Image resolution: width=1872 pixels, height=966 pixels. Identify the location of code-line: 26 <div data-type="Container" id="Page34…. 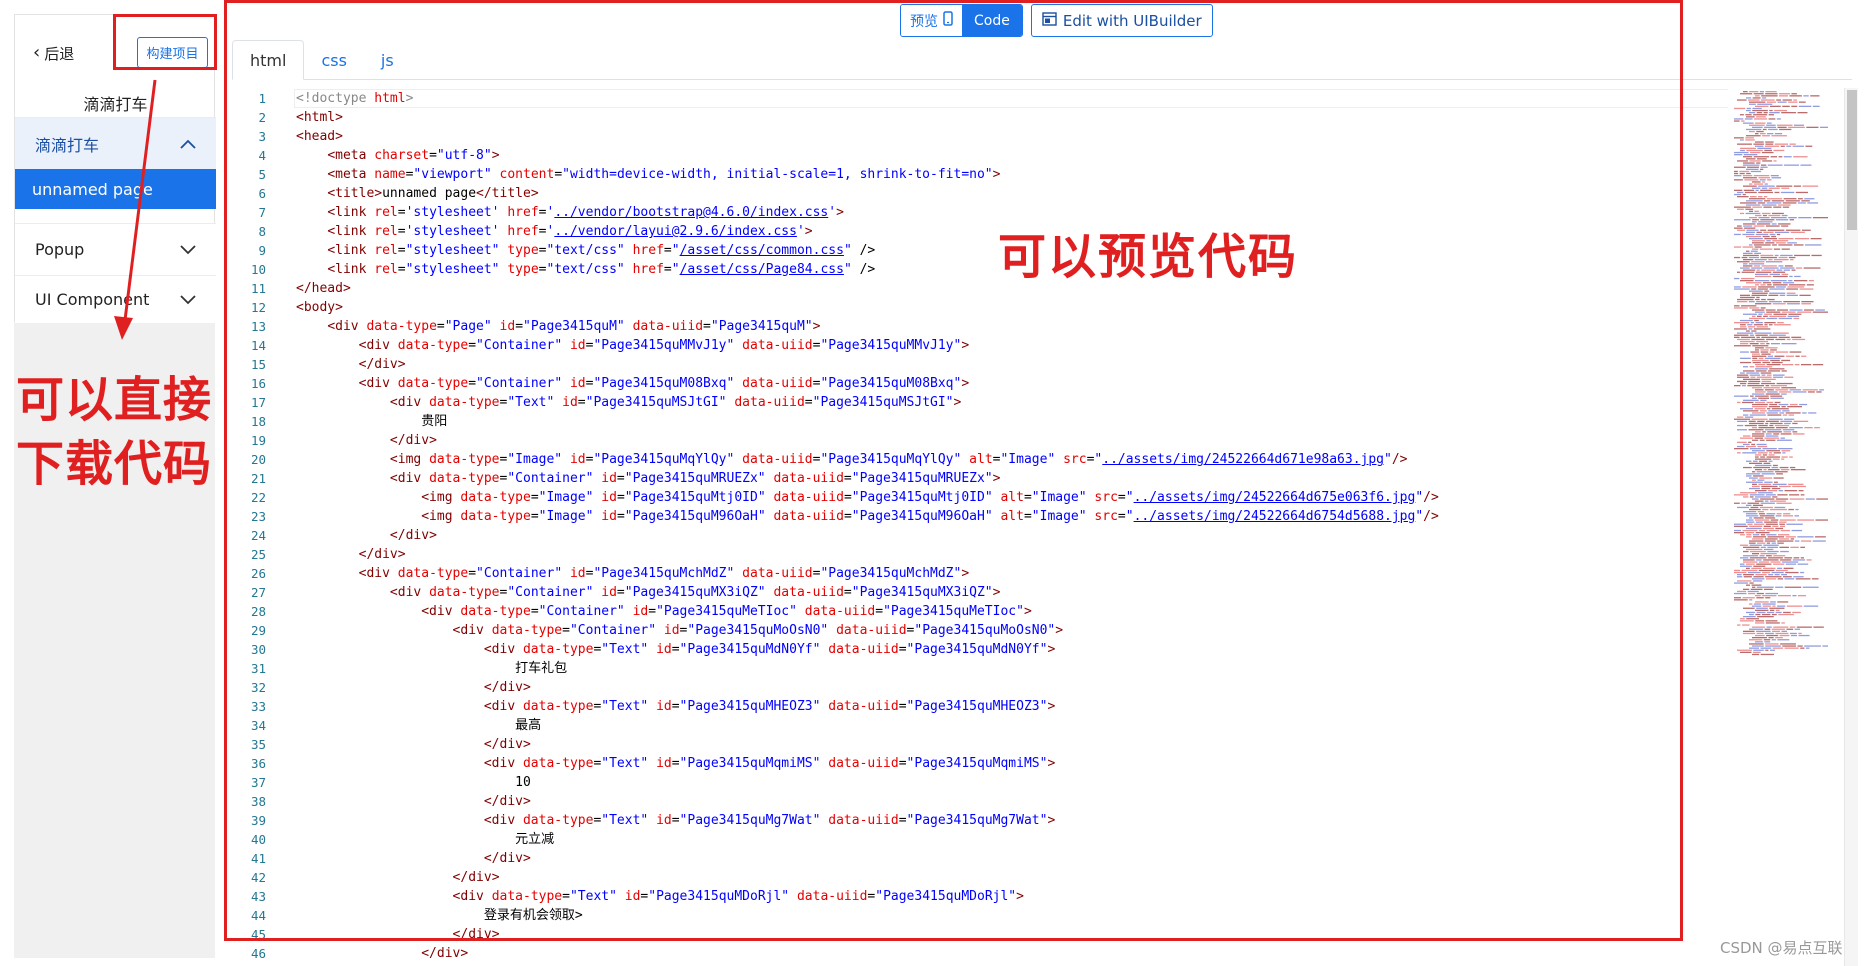
(978, 573).